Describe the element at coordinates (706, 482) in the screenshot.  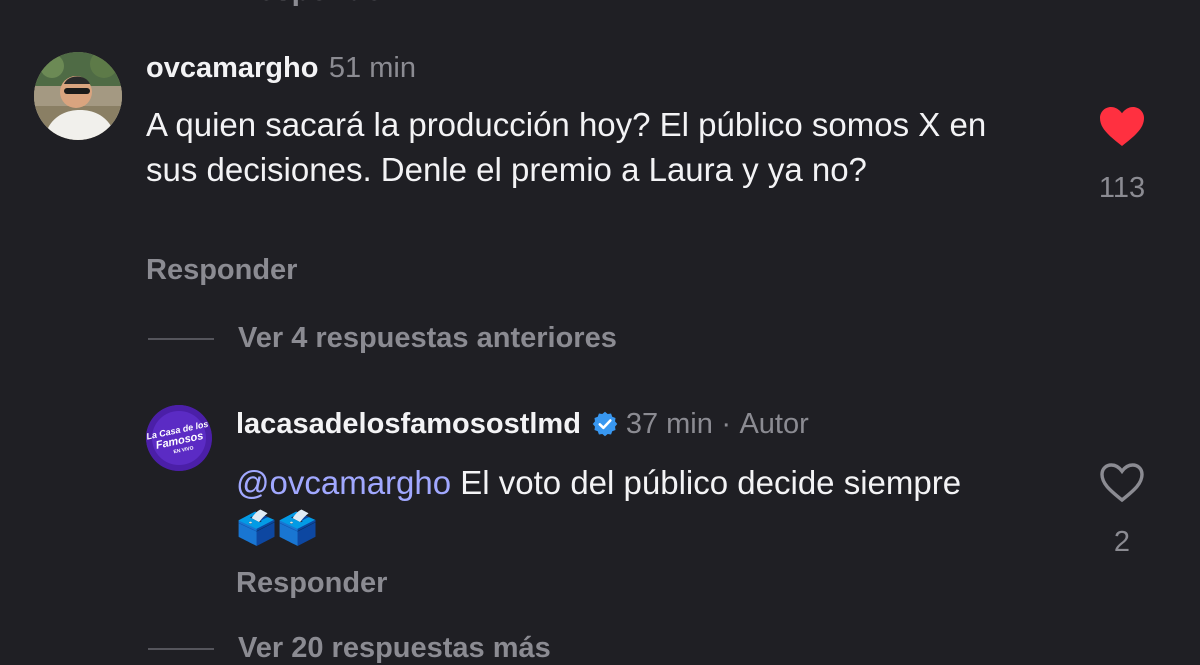
I see `reply-text-body: El voto del público decide siempre` at that location.